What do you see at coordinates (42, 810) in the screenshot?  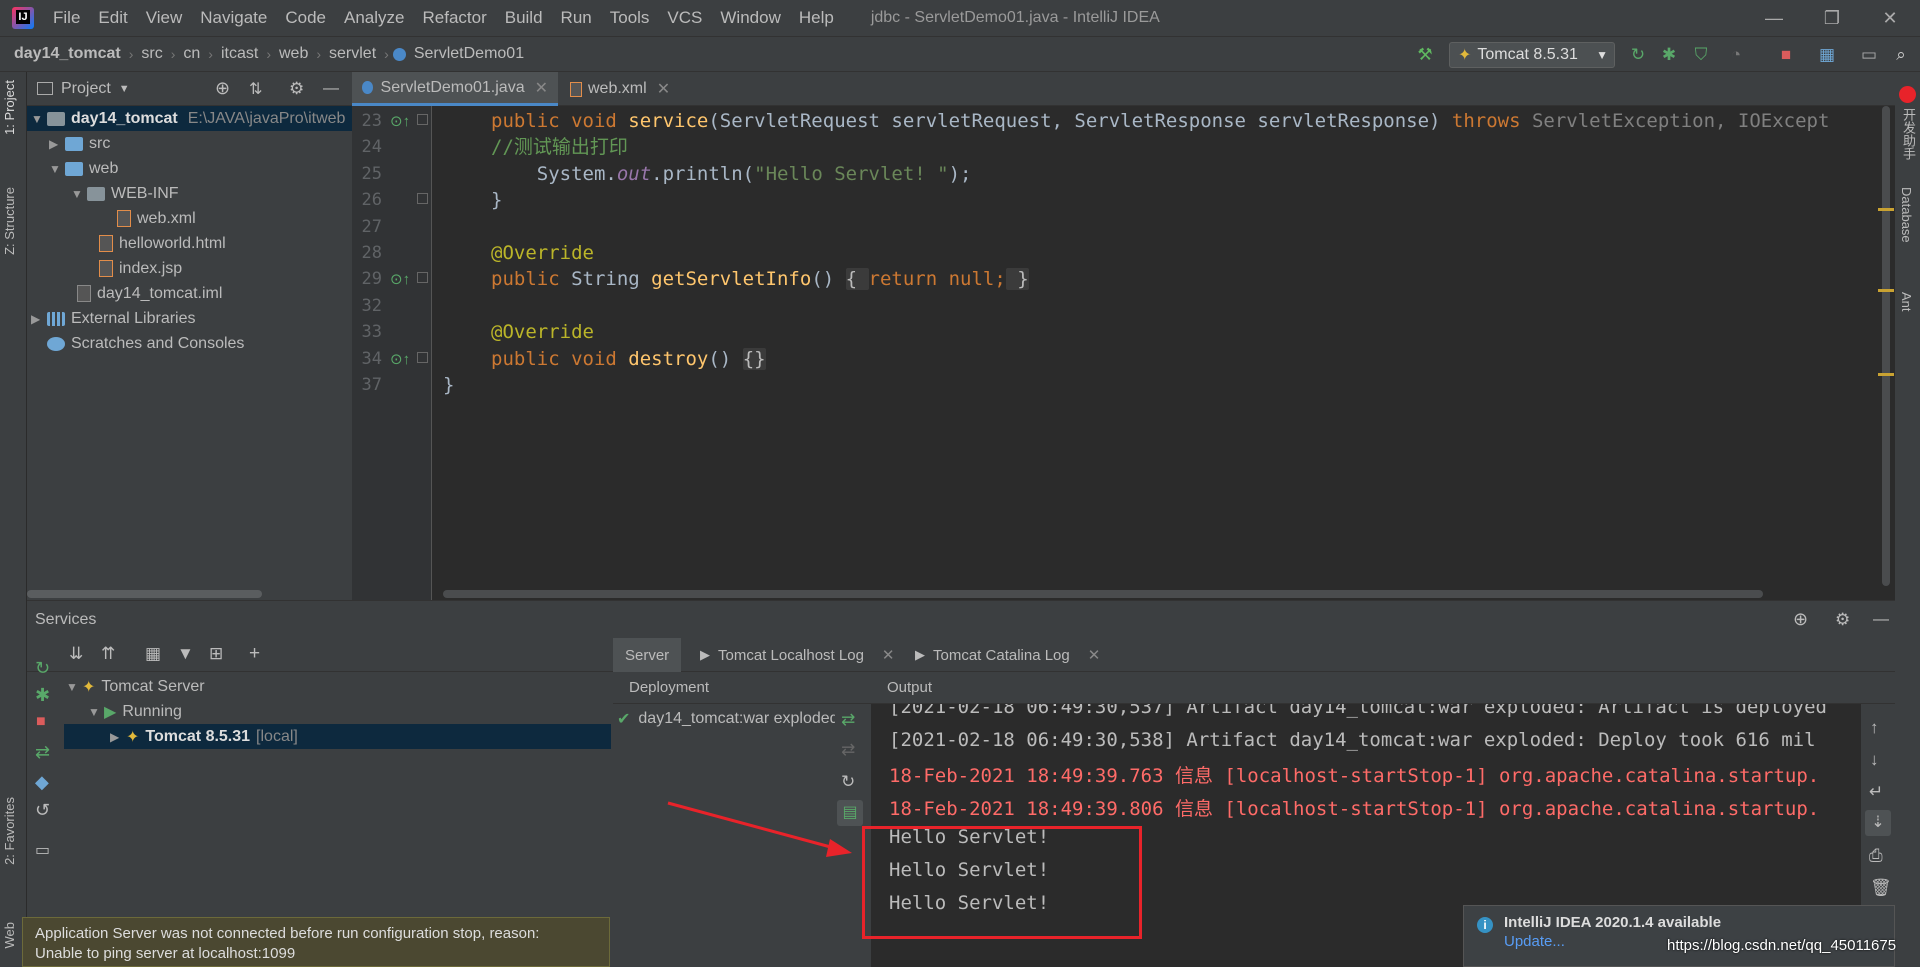 I see `refresh-icon: ↺` at bounding box center [42, 810].